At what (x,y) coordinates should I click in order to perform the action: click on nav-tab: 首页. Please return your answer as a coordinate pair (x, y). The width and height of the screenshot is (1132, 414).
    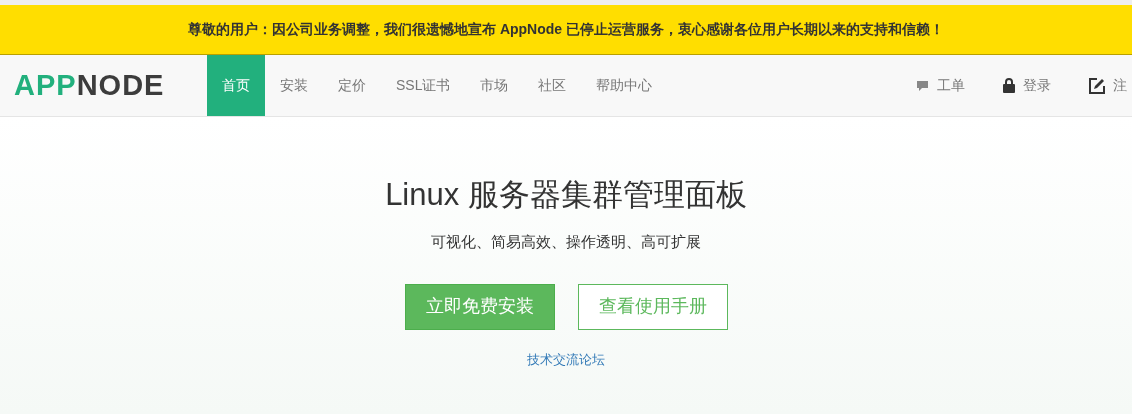
    Looking at the image, I should click on (236, 85).